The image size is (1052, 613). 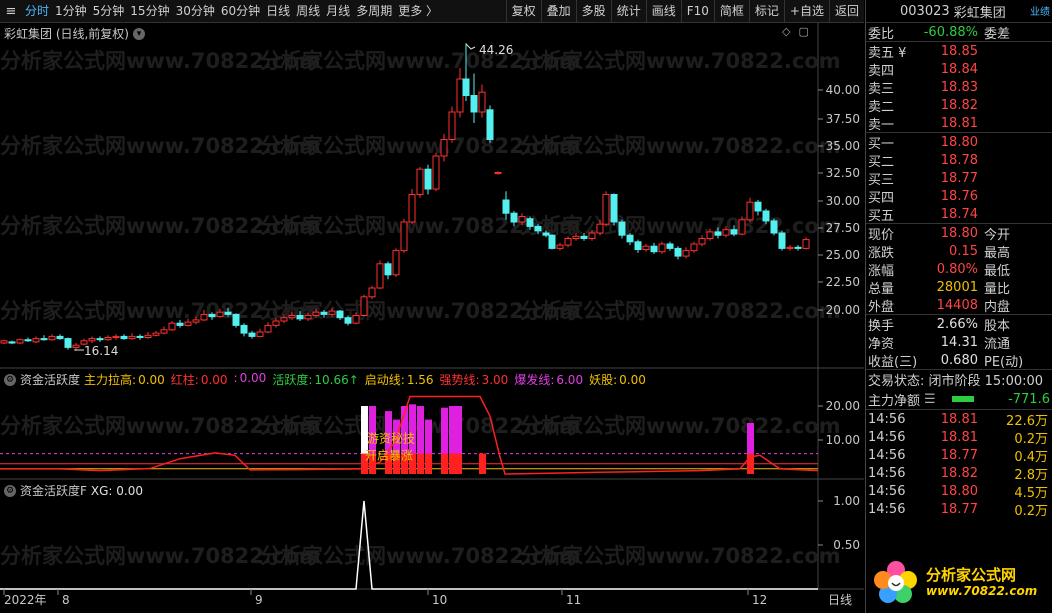 I want to click on tool-button-1: 叠加, so click(x=558, y=11).